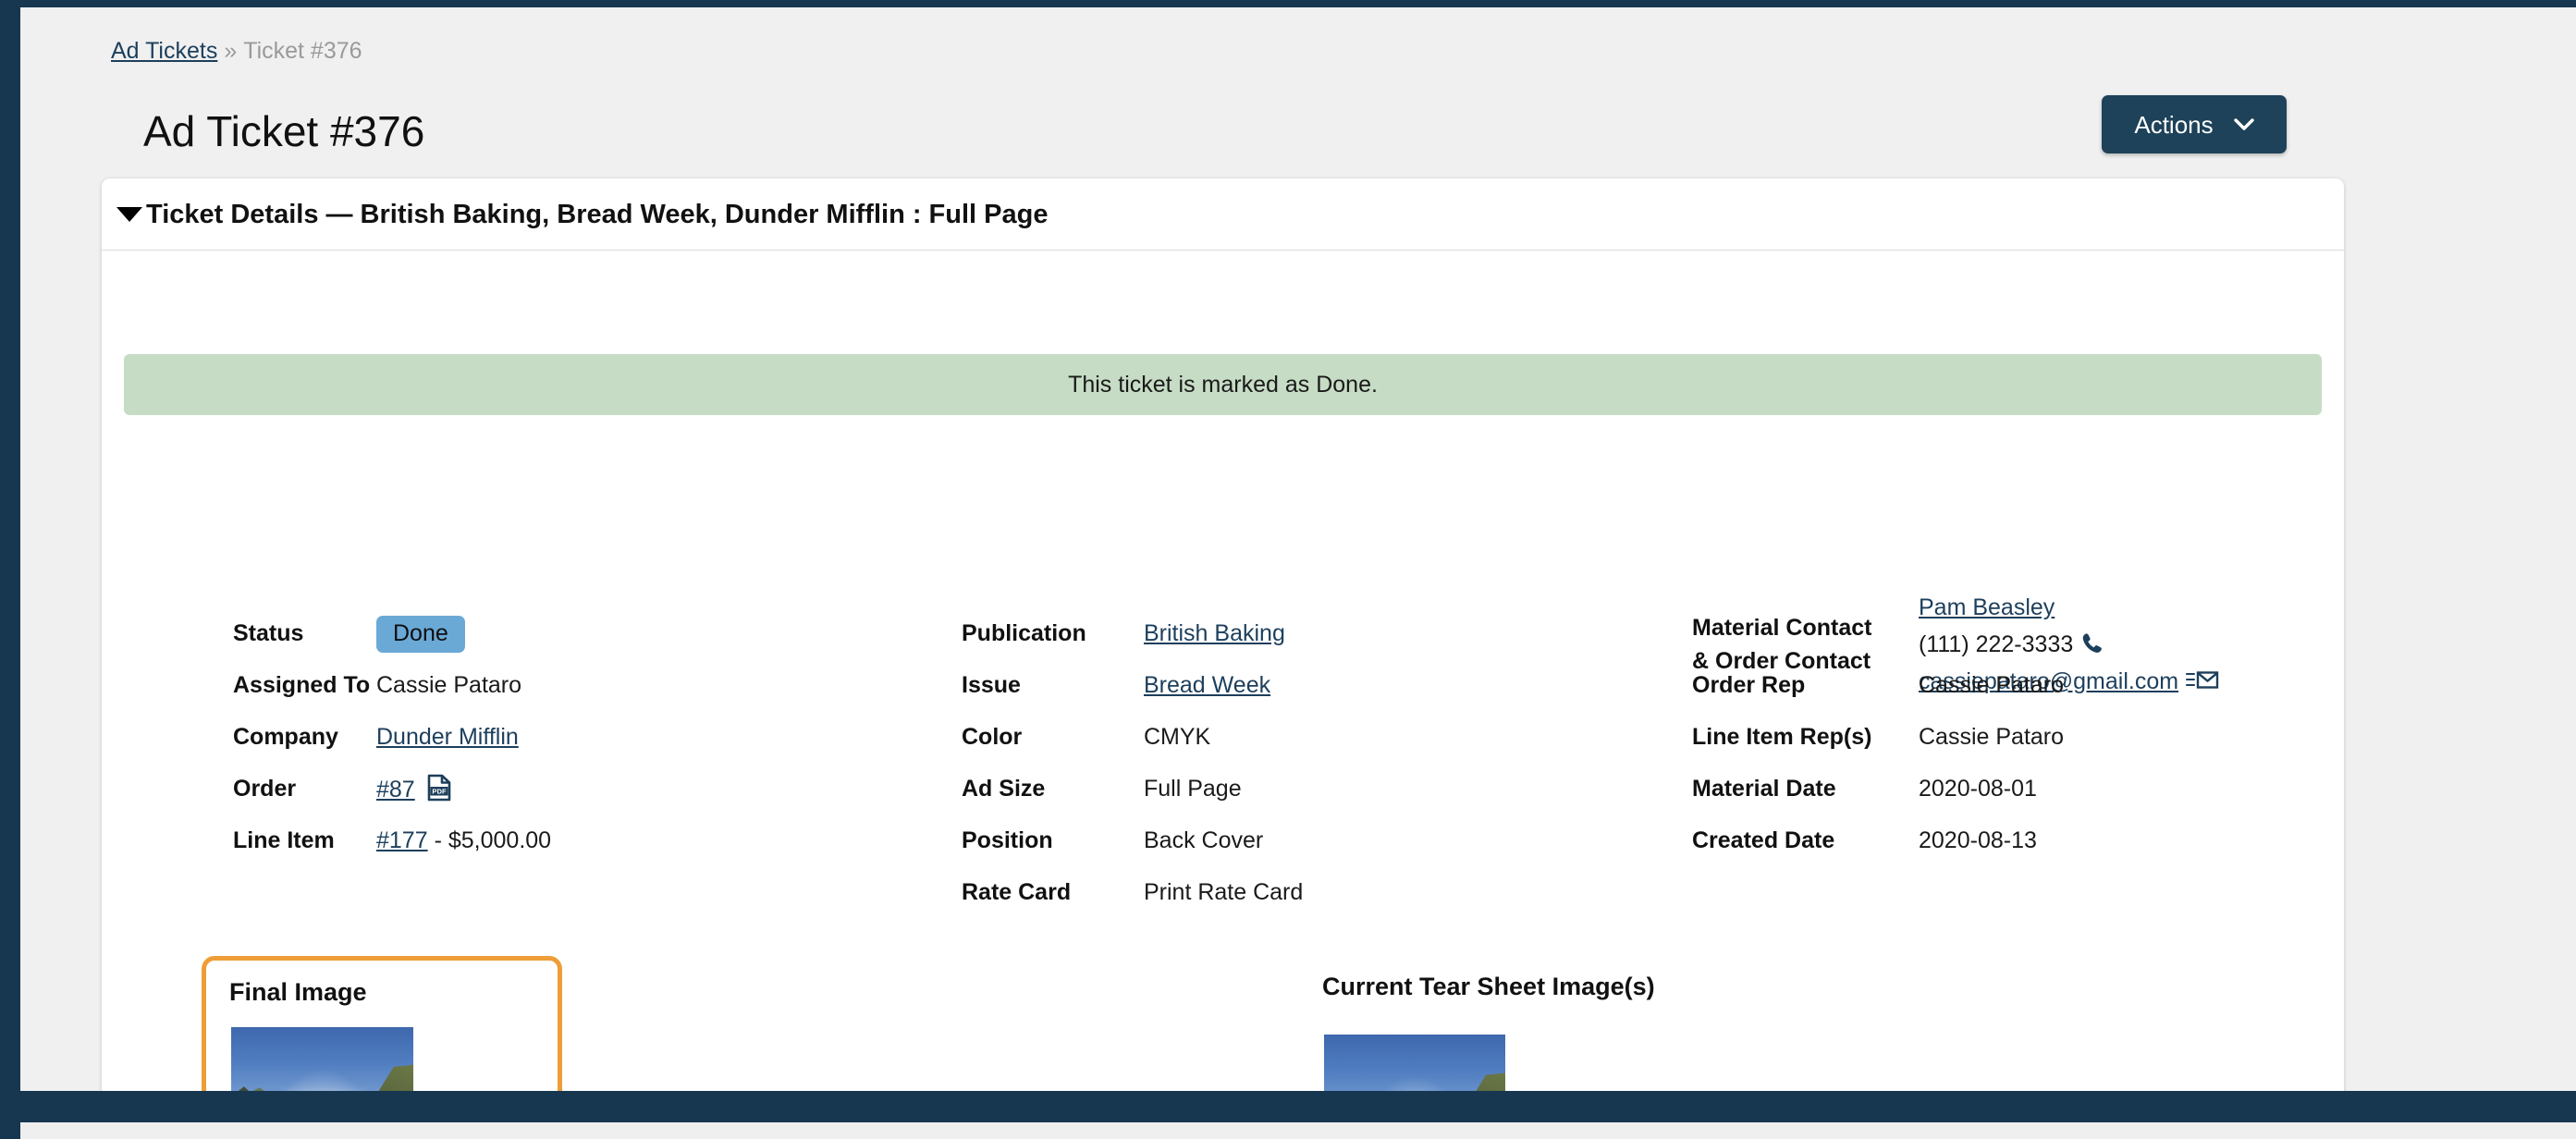  I want to click on field-created-date-value: 2020-08-13, so click(1978, 840).